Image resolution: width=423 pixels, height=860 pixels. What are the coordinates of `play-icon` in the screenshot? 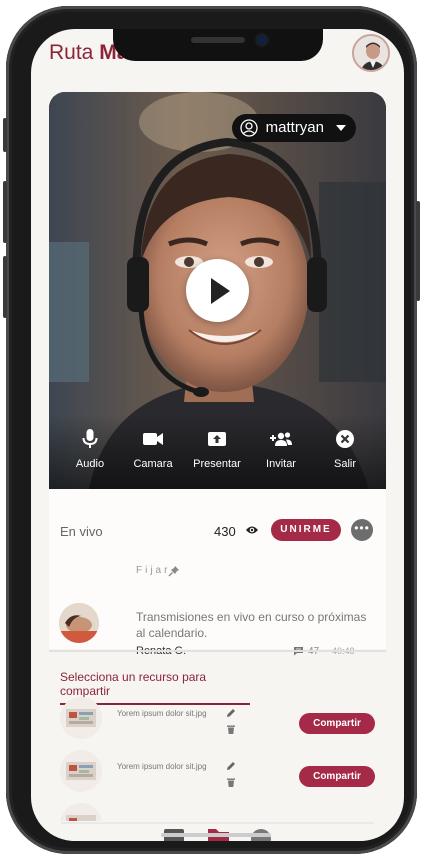 It's located at (220, 291).